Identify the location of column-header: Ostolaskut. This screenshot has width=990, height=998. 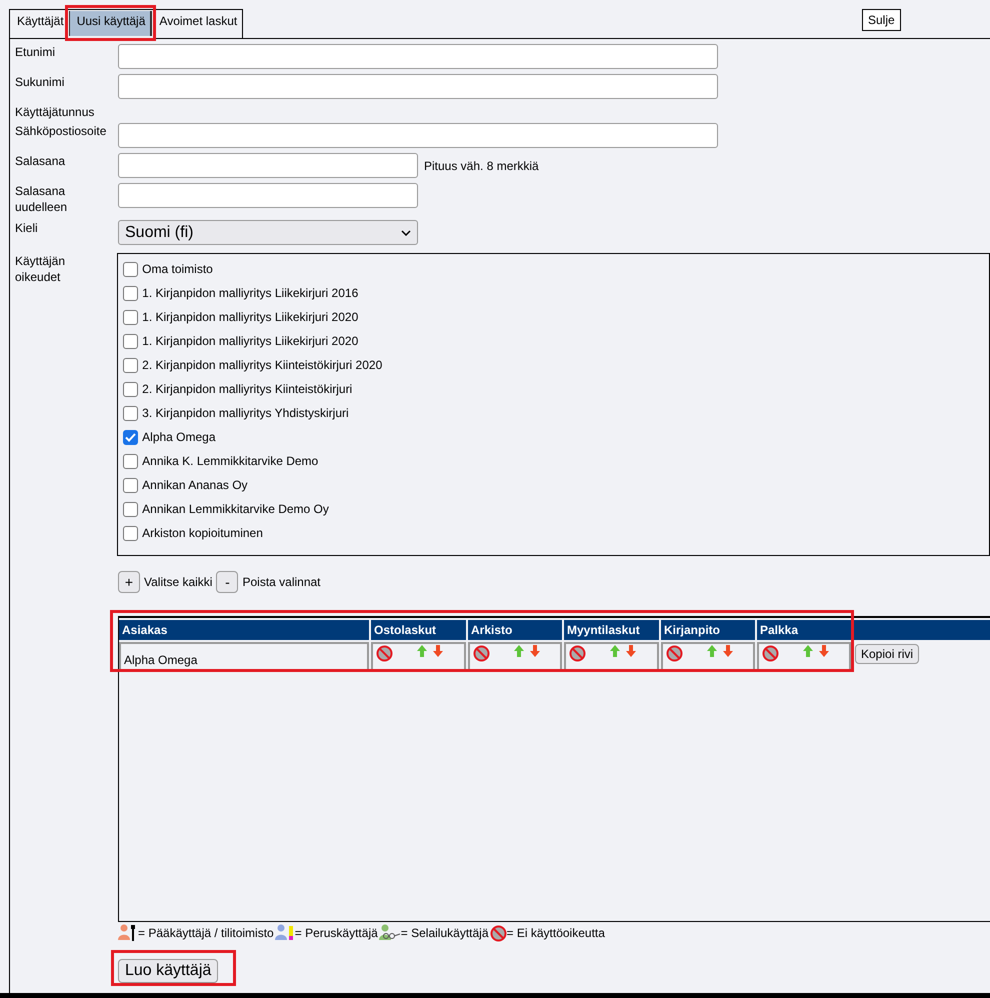
(418, 630).